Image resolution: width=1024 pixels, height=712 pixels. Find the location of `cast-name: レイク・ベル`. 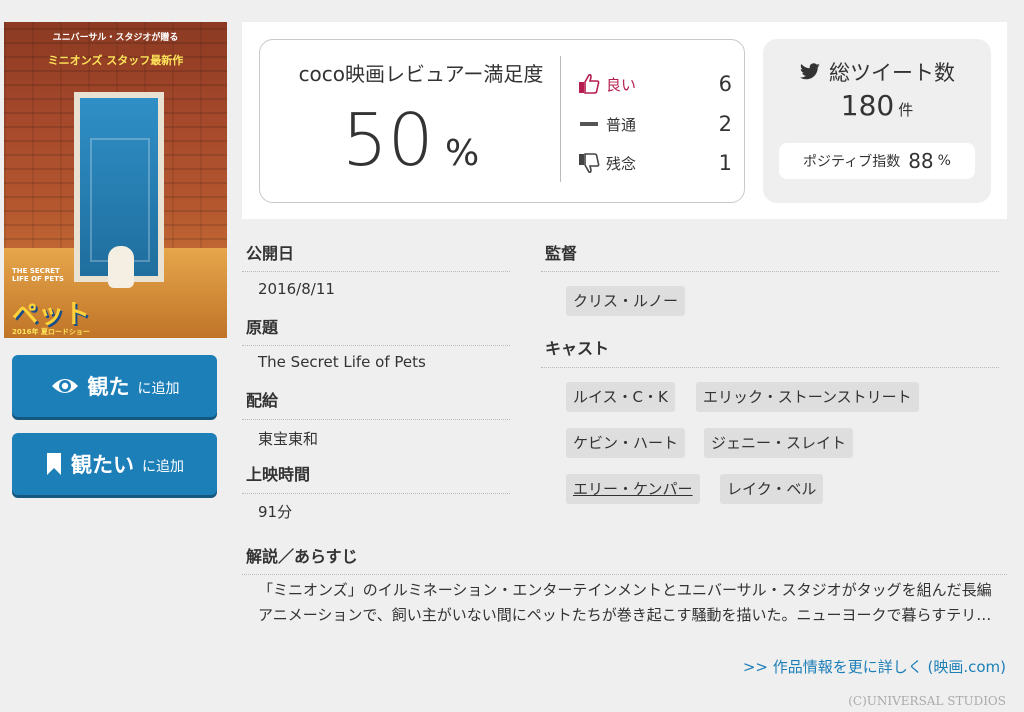

cast-name: レイク・ベル is located at coordinates (772, 489).